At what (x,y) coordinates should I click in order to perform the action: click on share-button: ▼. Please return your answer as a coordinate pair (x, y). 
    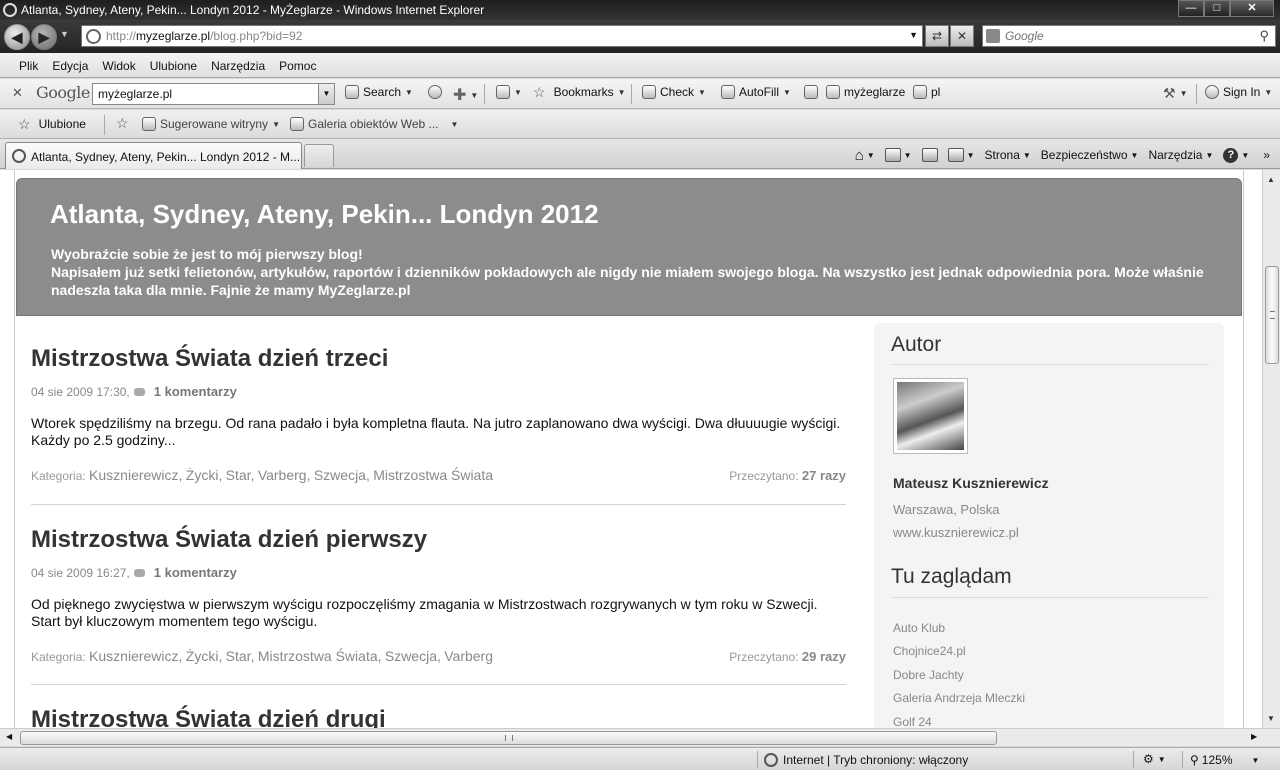
    Looking at the image, I should click on (509, 92).